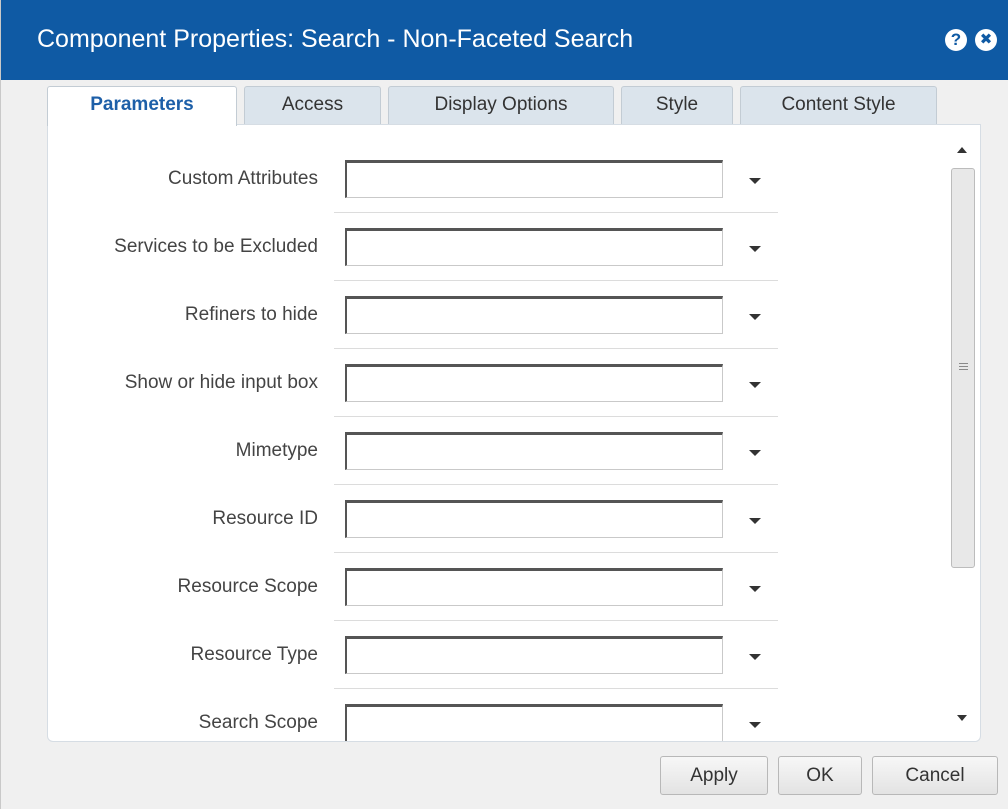 This screenshot has height=809, width=1008. Describe the element at coordinates (534, 722) in the screenshot. I see `search-scope-input` at that location.